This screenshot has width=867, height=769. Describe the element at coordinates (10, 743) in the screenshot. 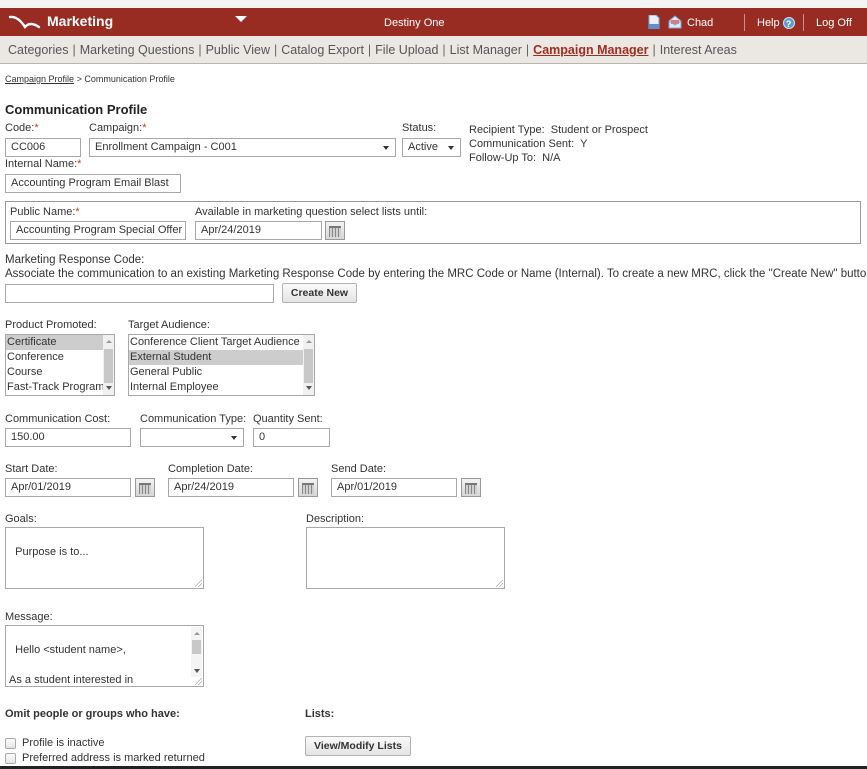

I see `profile-inactive-checkbox` at that location.